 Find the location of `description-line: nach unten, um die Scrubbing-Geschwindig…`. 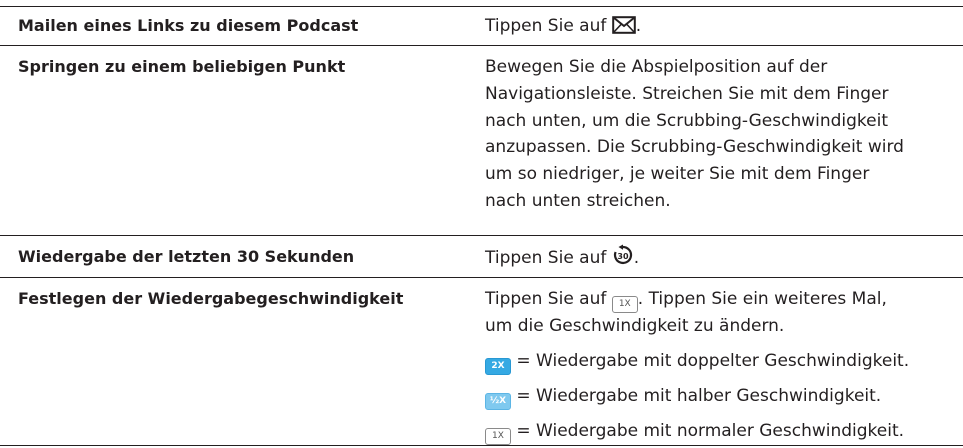

description-line: nach unten, um die Scrubbing-Geschwindig… is located at coordinates (687, 120).